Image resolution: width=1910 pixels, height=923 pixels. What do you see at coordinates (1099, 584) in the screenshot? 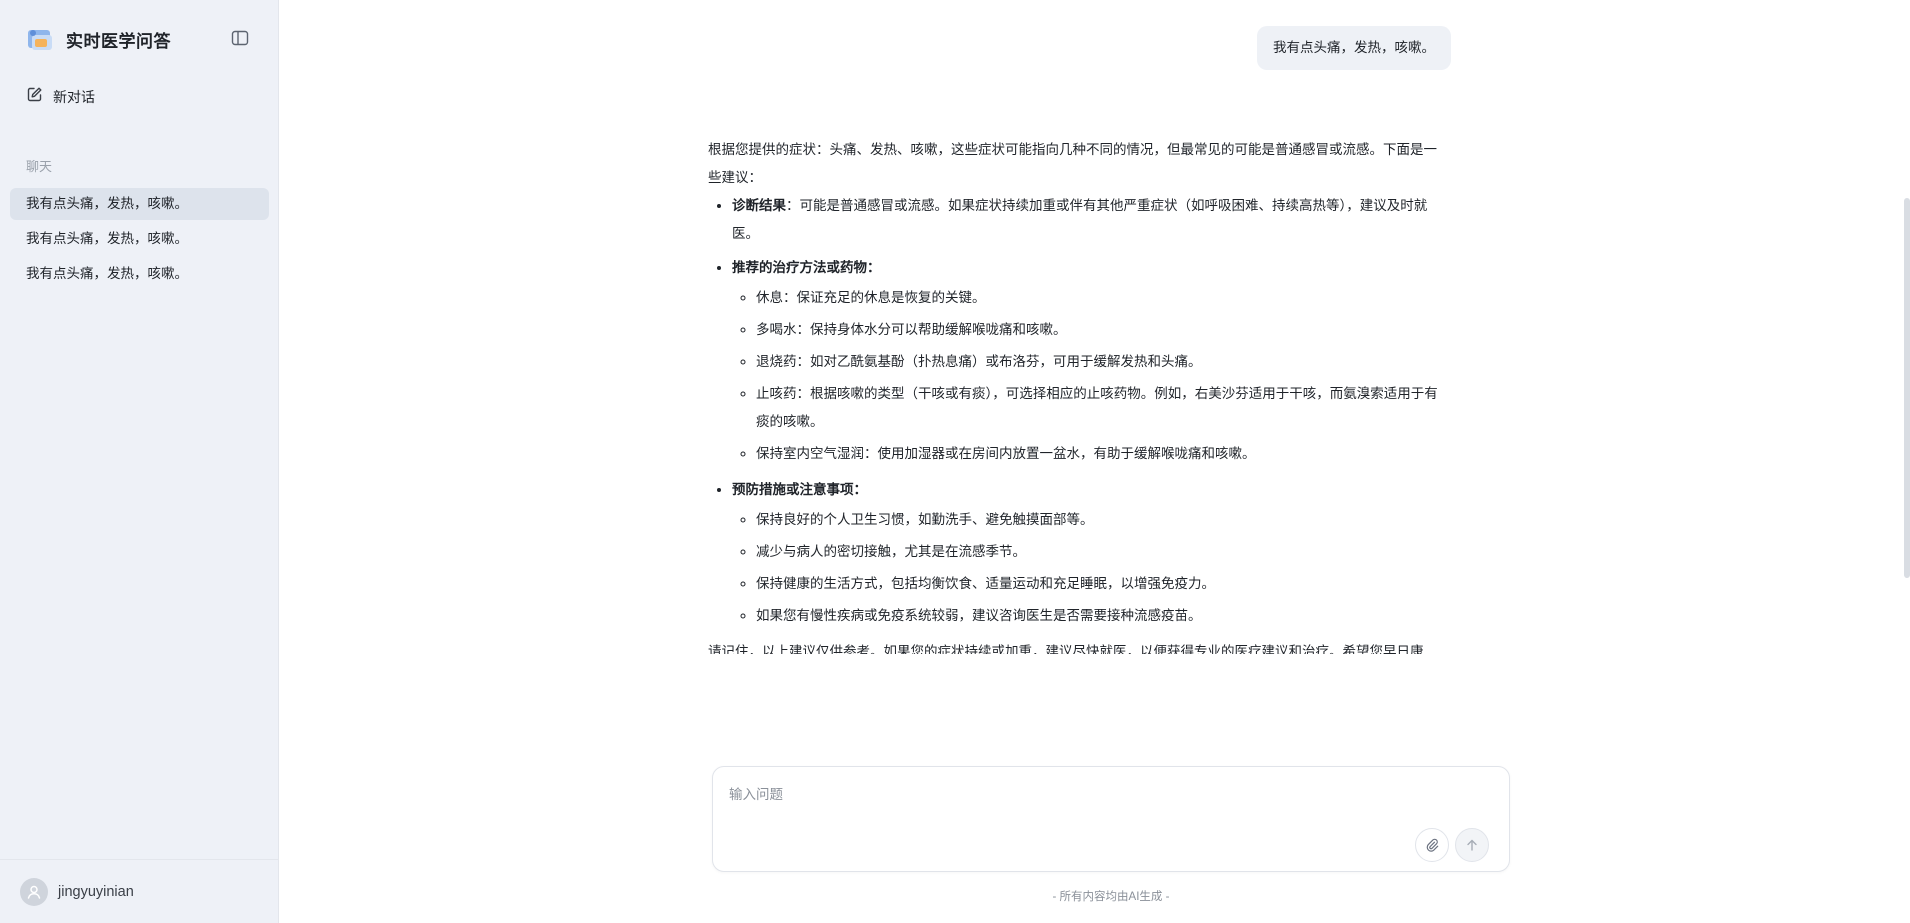
I see `prevention-subitem: 保持健康的生活方式，包括均衡饮食、适量运动和充足睡眠，以增强免疫力。` at bounding box center [1099, 584].